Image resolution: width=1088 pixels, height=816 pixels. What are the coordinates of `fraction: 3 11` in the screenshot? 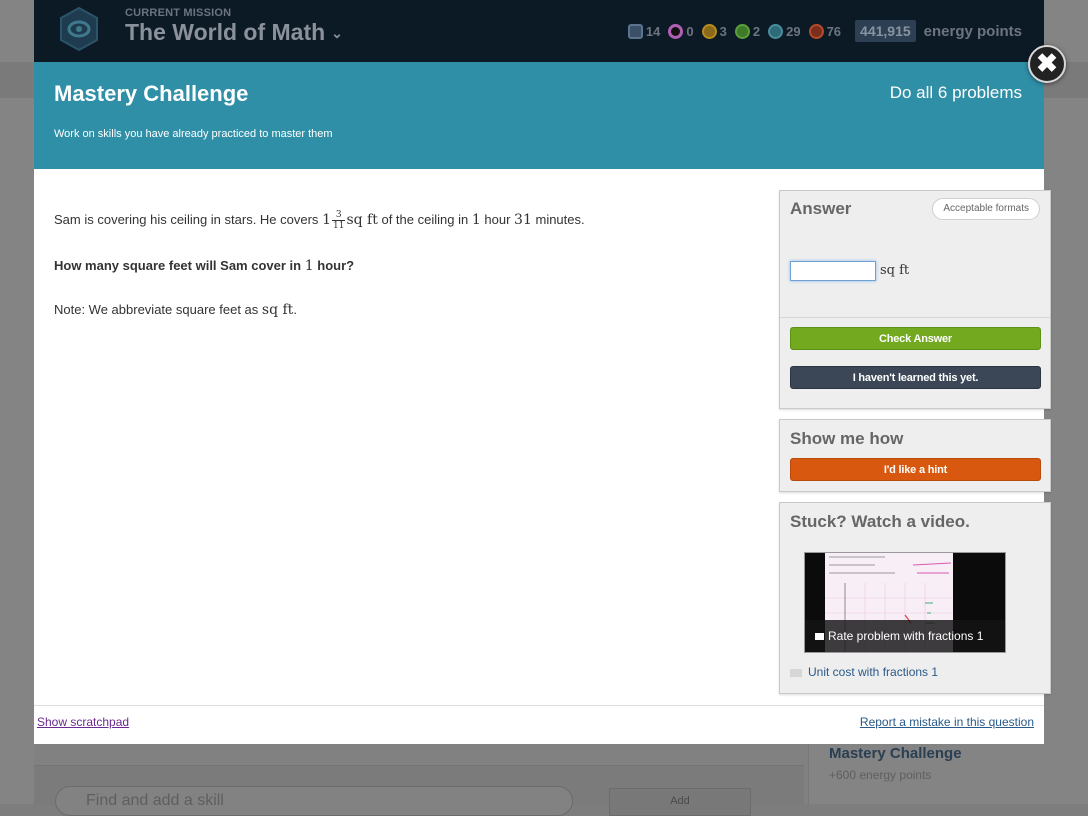 It's located at (338, 220).